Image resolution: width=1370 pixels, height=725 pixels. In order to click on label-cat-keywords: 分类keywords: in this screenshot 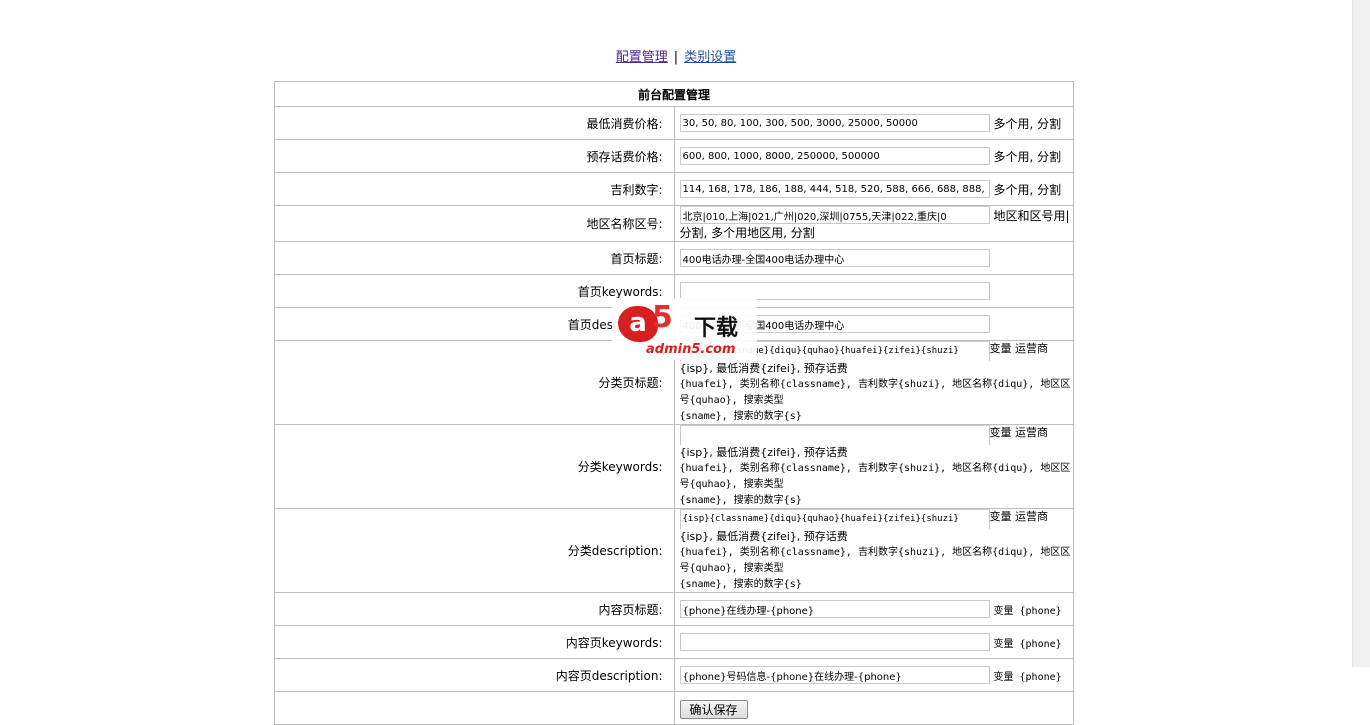, I will do `click(474, 466)`.